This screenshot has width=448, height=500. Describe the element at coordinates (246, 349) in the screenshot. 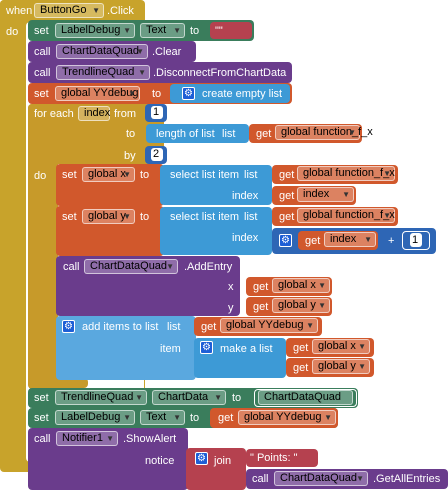

I see `make-list-label: make a list` at that location.